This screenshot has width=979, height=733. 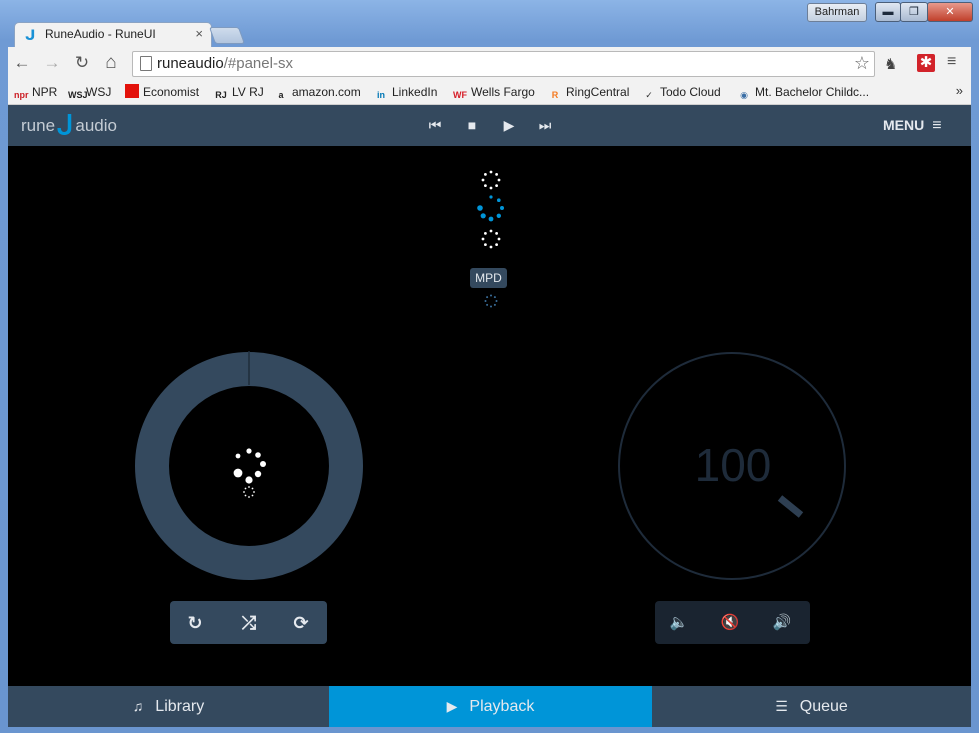 What do you see at coordinates (598, 92) in the screenshot?
I see `bookmark-label: RingCentral` at bounding box center [598, 92].